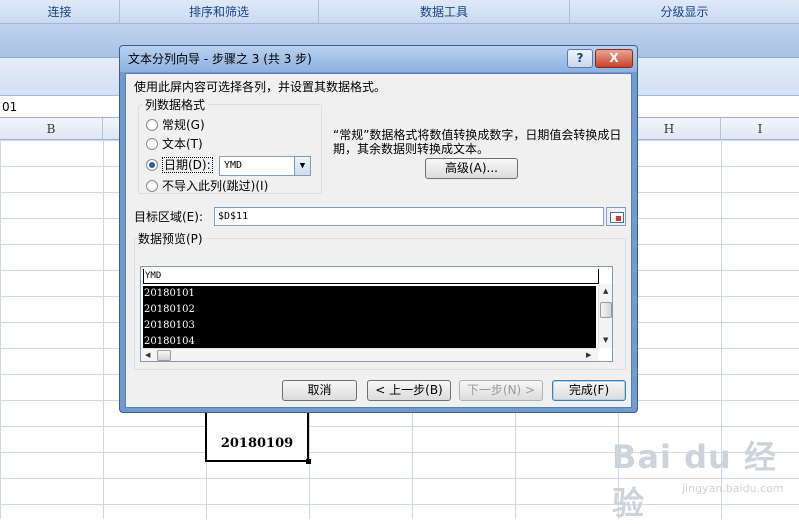 The image size is (799, 524). I want to click on range-picker-icon, so click(616, 216).